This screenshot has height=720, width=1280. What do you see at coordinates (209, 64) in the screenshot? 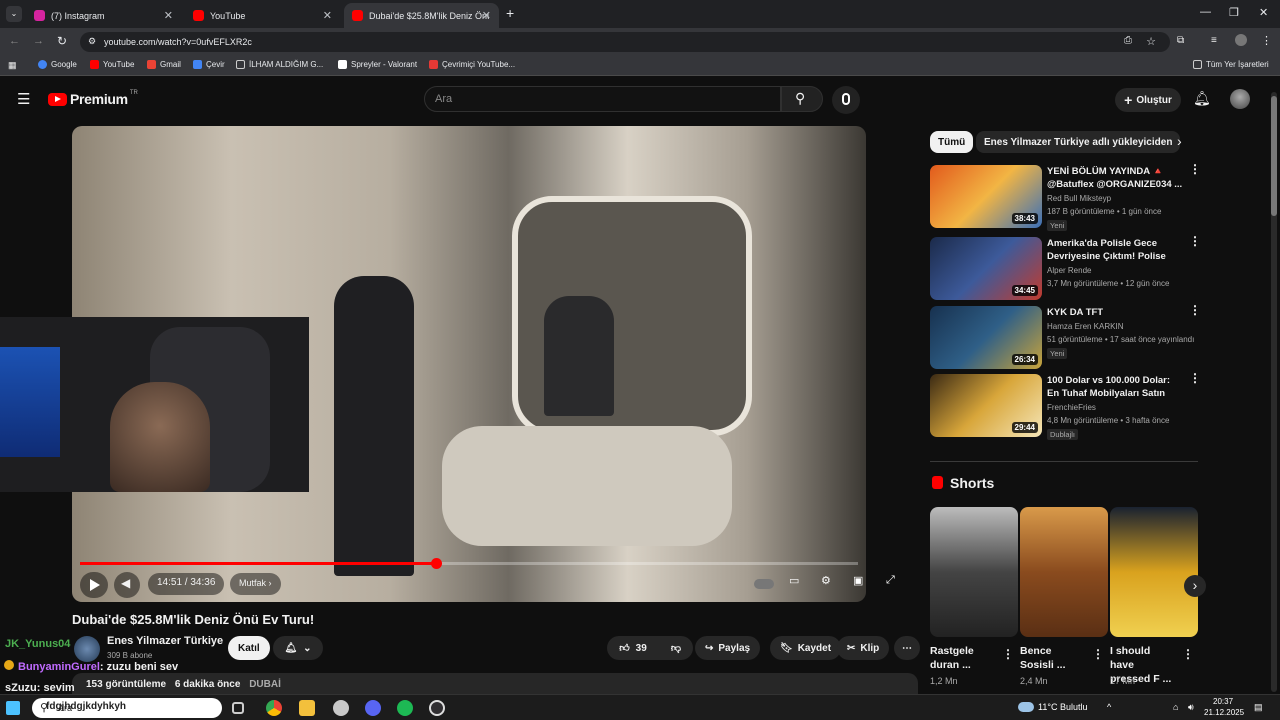
I see `bookmark-translate: Çevir` at bounding box center [209, 64].